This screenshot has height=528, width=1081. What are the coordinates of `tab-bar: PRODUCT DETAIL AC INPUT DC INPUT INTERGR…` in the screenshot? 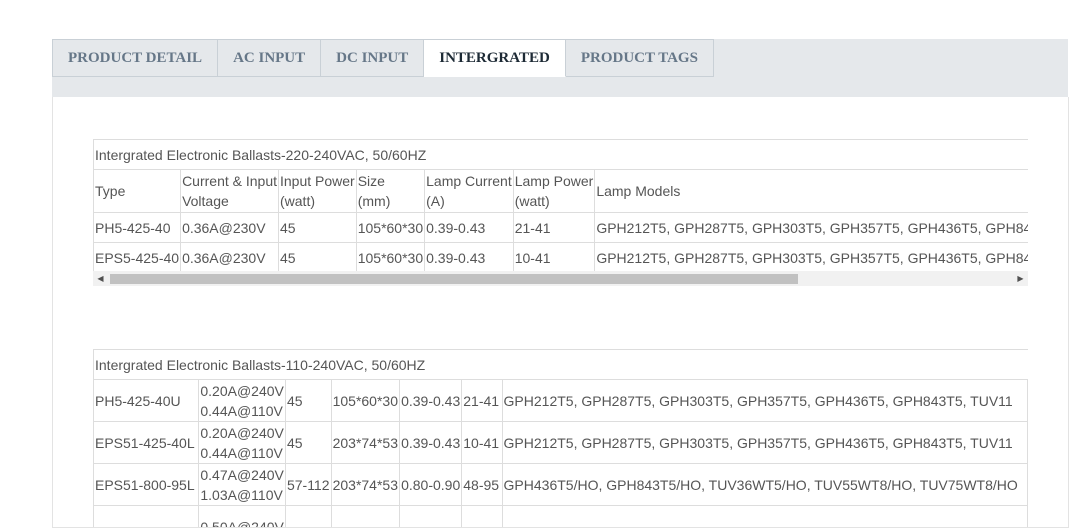 It's located at (383, 58).